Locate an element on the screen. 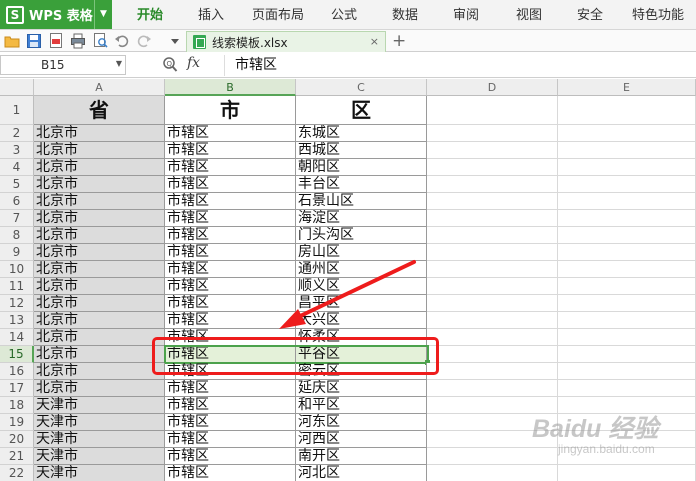 Image resolution: width=696 pixels, height=481 pixels. district-cell: 门头沟区 is located at coordinates (361, 235).